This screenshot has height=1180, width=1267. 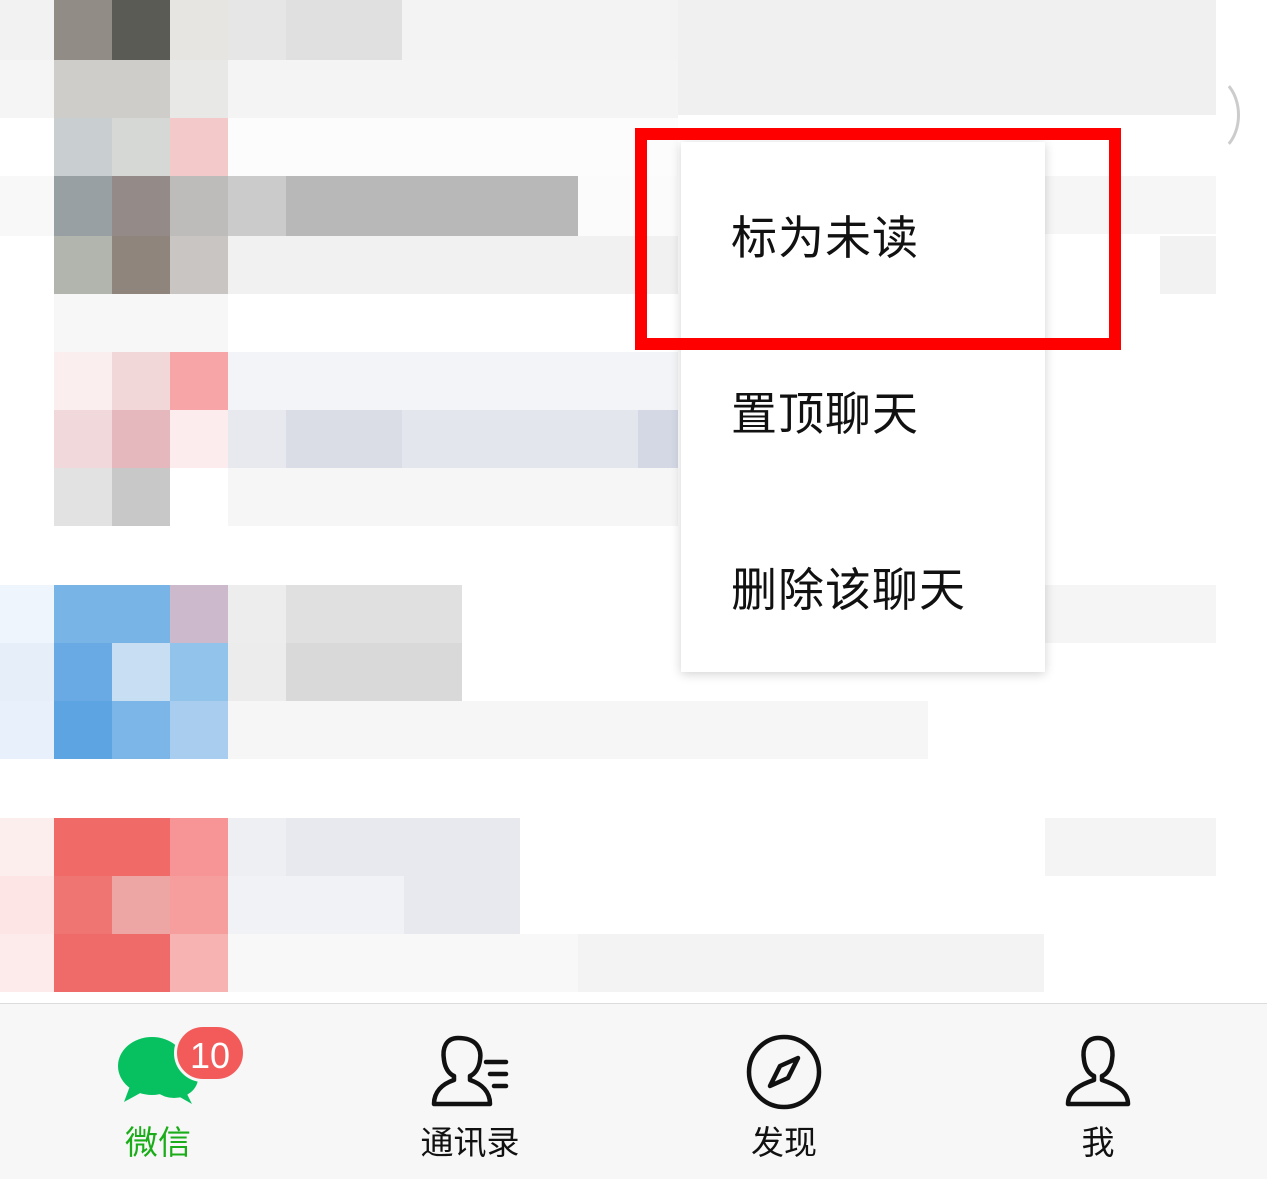 I want to click on bottom-tab-bar: 10 微信 通讯录 发现 我, so click(x=633, y=1091).